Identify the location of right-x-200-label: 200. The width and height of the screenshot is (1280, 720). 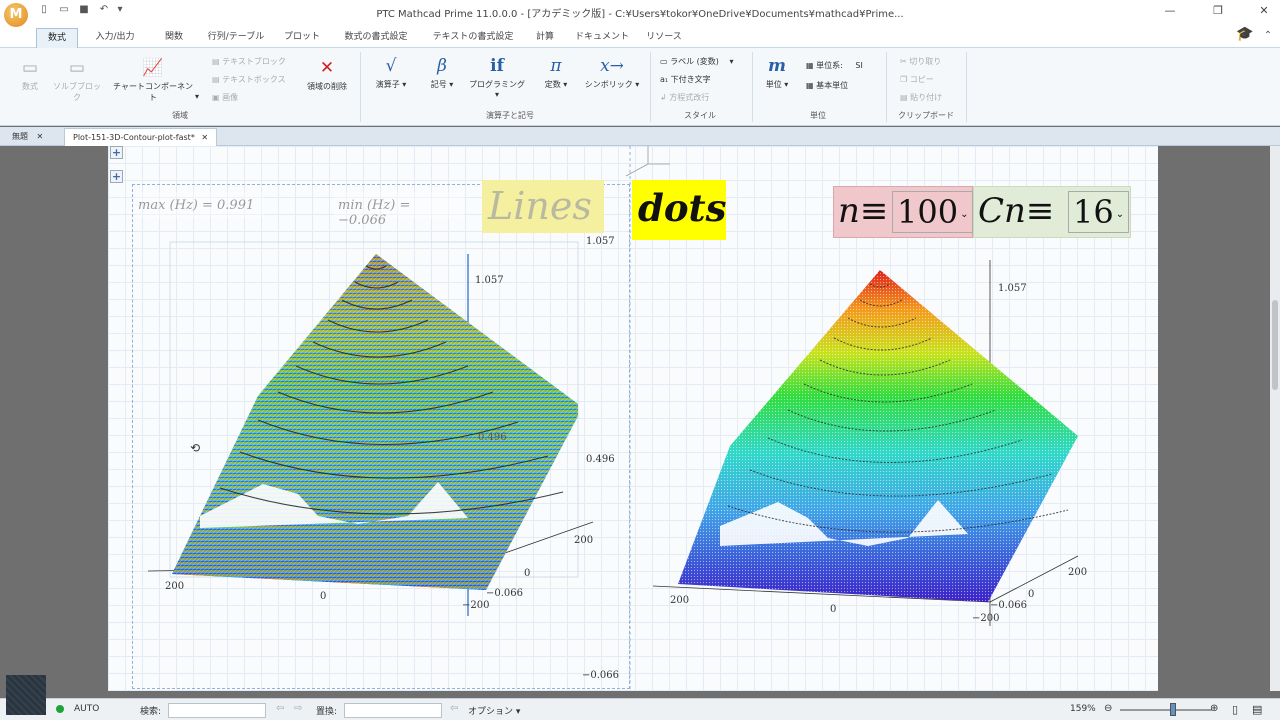
(679, 600).